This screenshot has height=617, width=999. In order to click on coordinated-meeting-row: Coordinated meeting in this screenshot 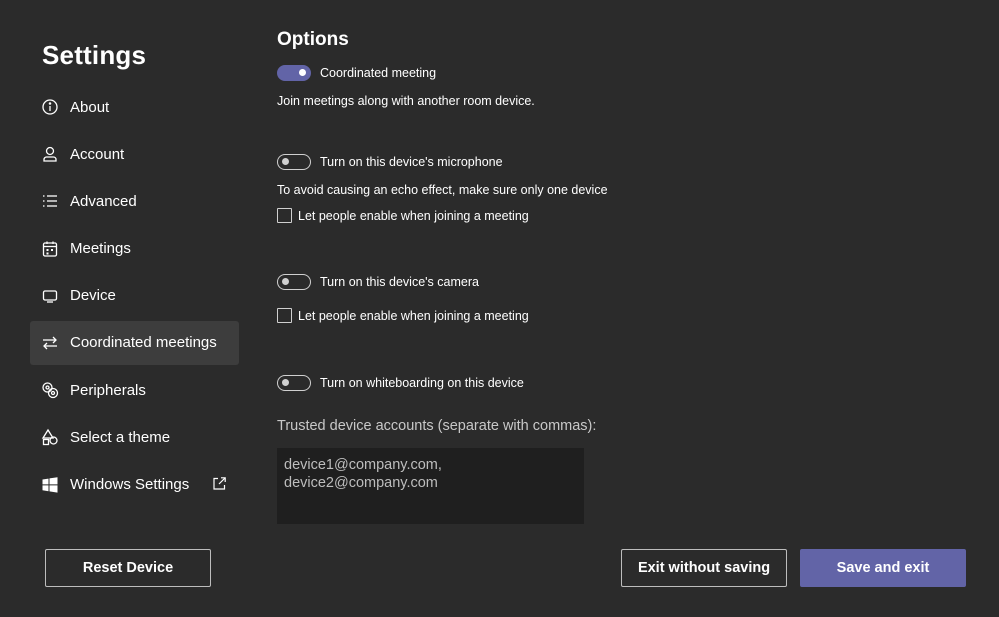, I will do `click(356, 73)`.